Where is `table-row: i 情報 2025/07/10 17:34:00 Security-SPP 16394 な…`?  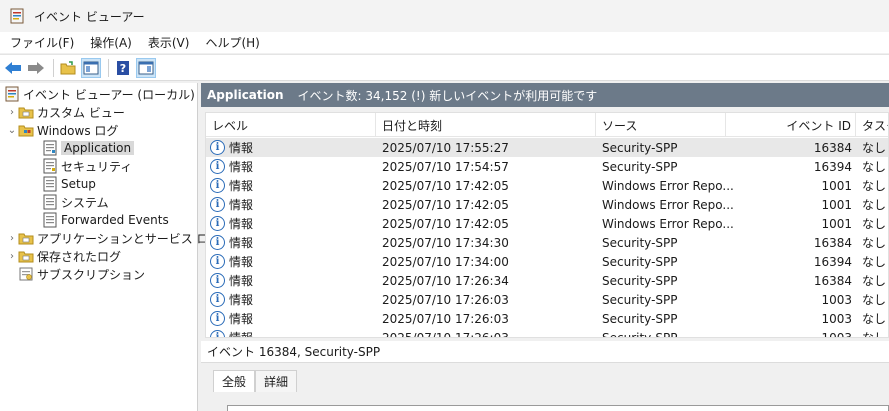 table-row: i 情報 2025/07/10 17:34:00 Security-SPP 16394 な… is located at coordinates (547, 261).